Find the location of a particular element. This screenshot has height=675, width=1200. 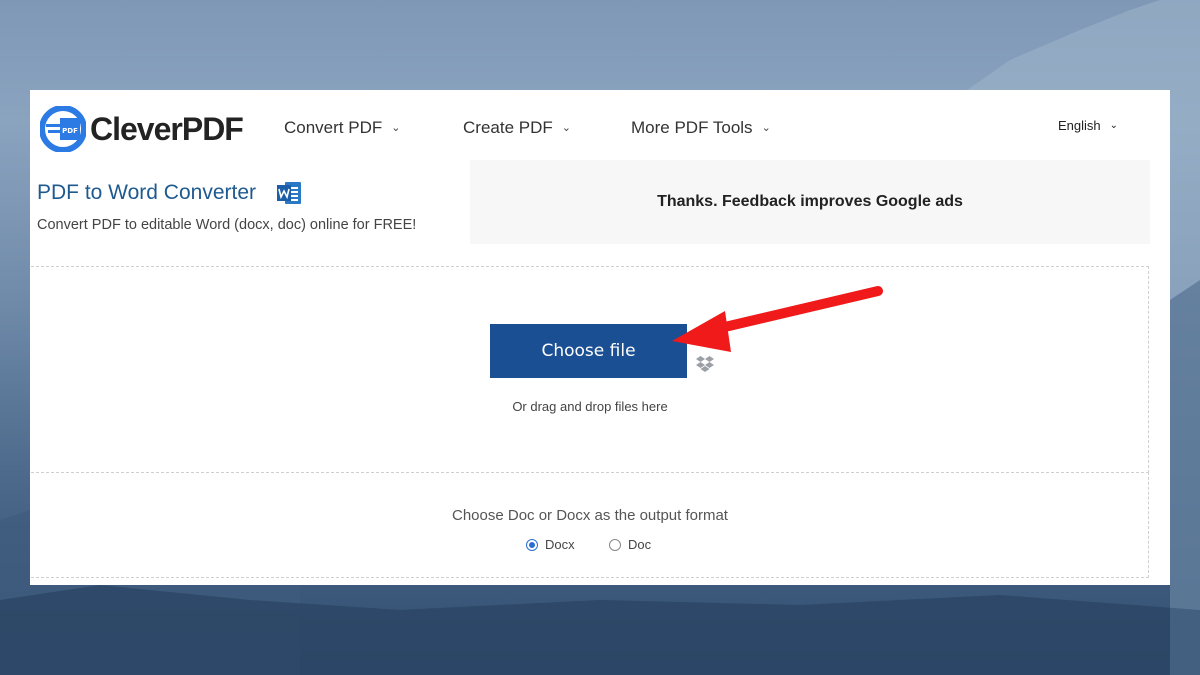

ad-feedback-text: Thanks. Feedback improves Google ads is located at coordinates (810, 201).